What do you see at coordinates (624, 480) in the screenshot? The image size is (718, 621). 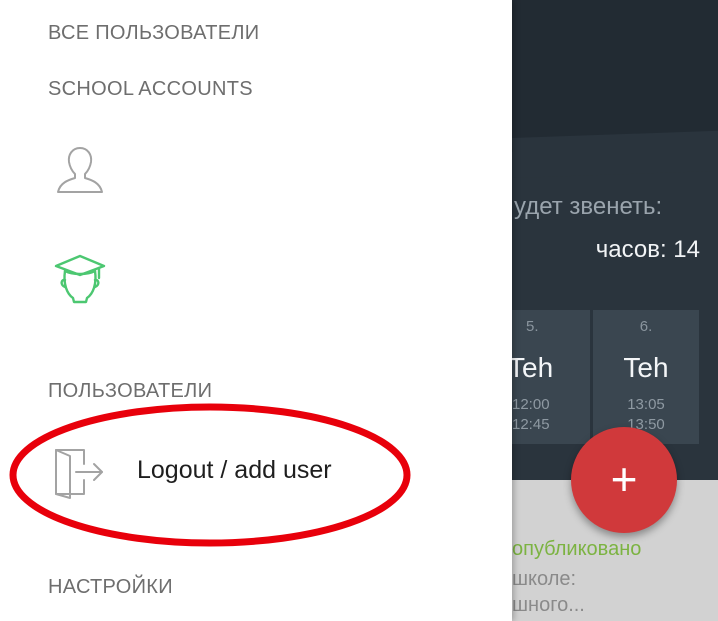 I see `add-fab-button: +` at bounding box center [624, 480].